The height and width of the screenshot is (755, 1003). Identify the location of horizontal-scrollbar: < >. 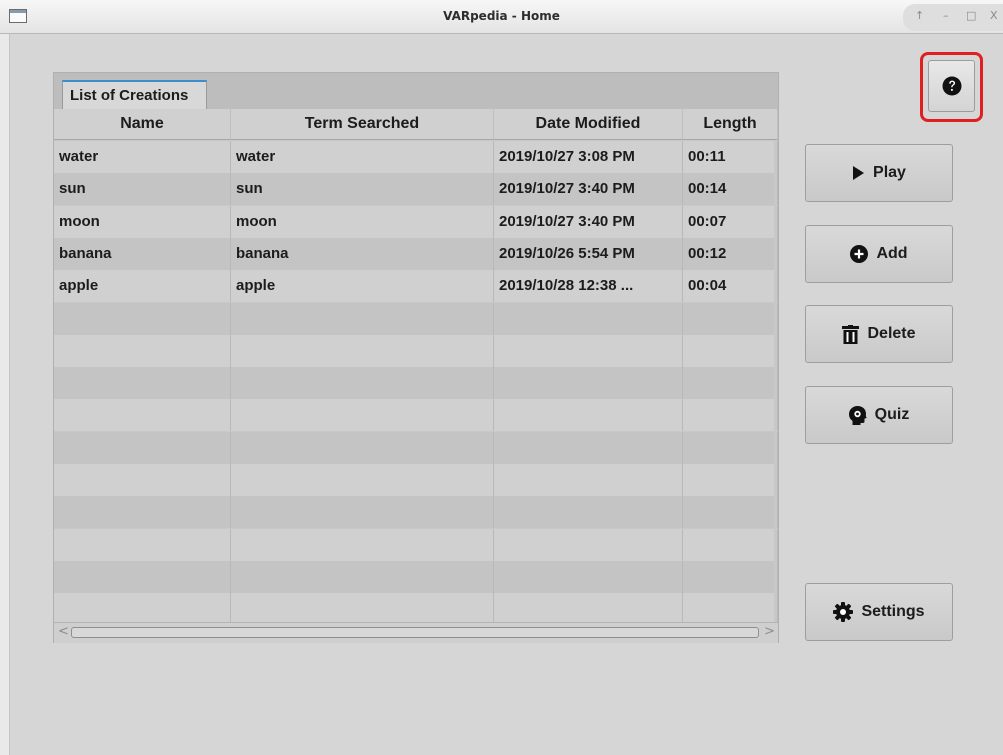
(416, 632).